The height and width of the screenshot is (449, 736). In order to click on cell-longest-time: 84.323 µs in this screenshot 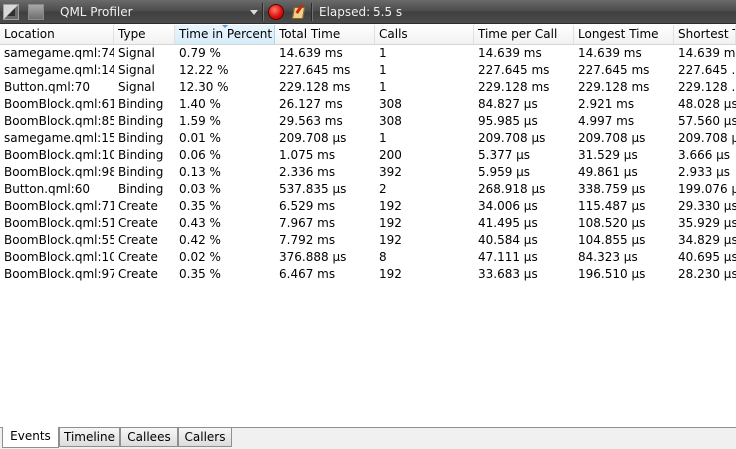, I will do `click(608, 257)`.